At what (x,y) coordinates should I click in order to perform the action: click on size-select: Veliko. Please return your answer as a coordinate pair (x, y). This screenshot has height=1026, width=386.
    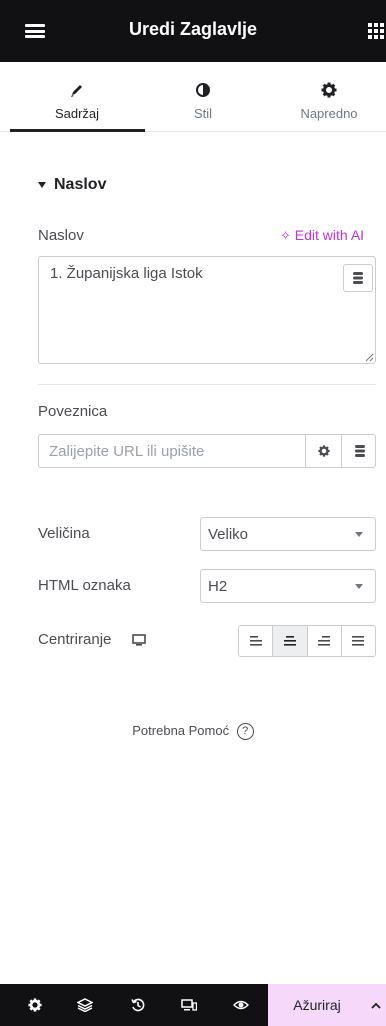
    Looking at the image, I should click on (288, 534).